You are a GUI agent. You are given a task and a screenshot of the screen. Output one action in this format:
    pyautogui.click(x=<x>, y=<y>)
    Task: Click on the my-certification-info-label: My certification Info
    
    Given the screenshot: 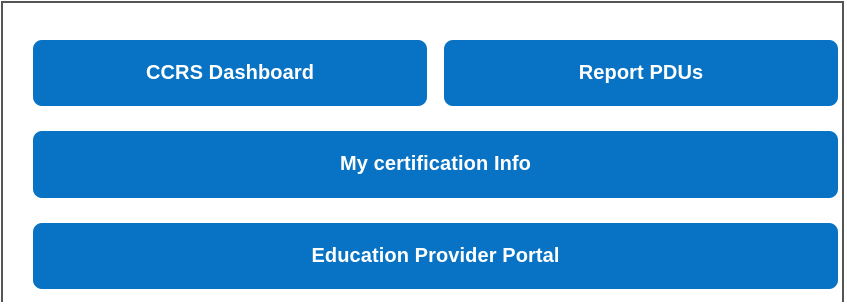 What is the action you would take?
    pyautogui.click(x=435, y=164)
    